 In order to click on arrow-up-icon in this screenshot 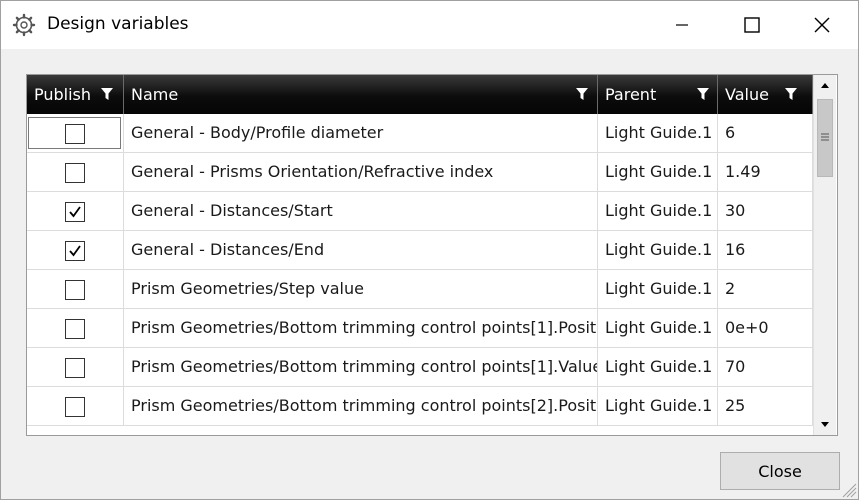, I will do `click(825, 85)`.